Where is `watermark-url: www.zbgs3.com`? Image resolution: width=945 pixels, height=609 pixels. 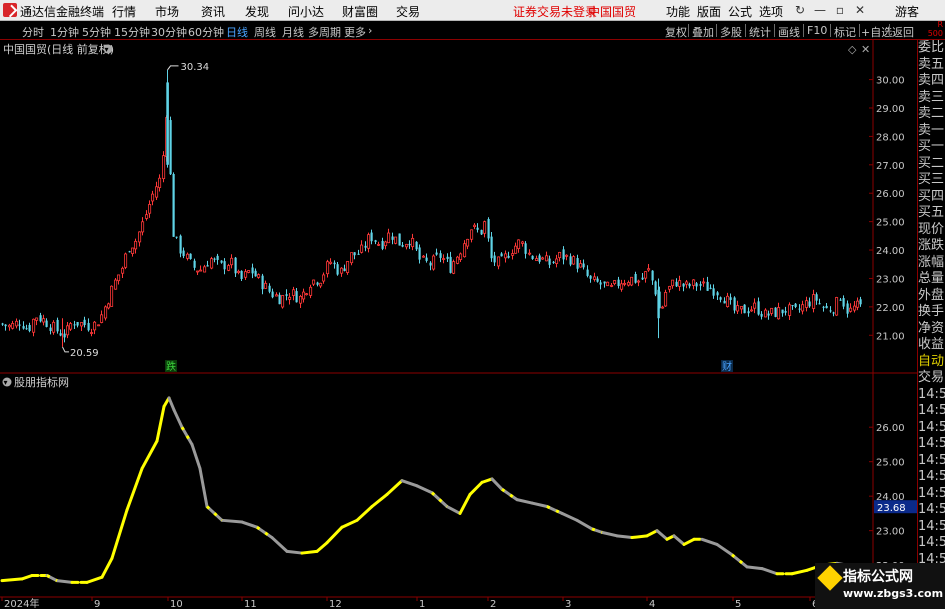 watermark-url: www.zbgs3.com is located at coordinates (893, 593).